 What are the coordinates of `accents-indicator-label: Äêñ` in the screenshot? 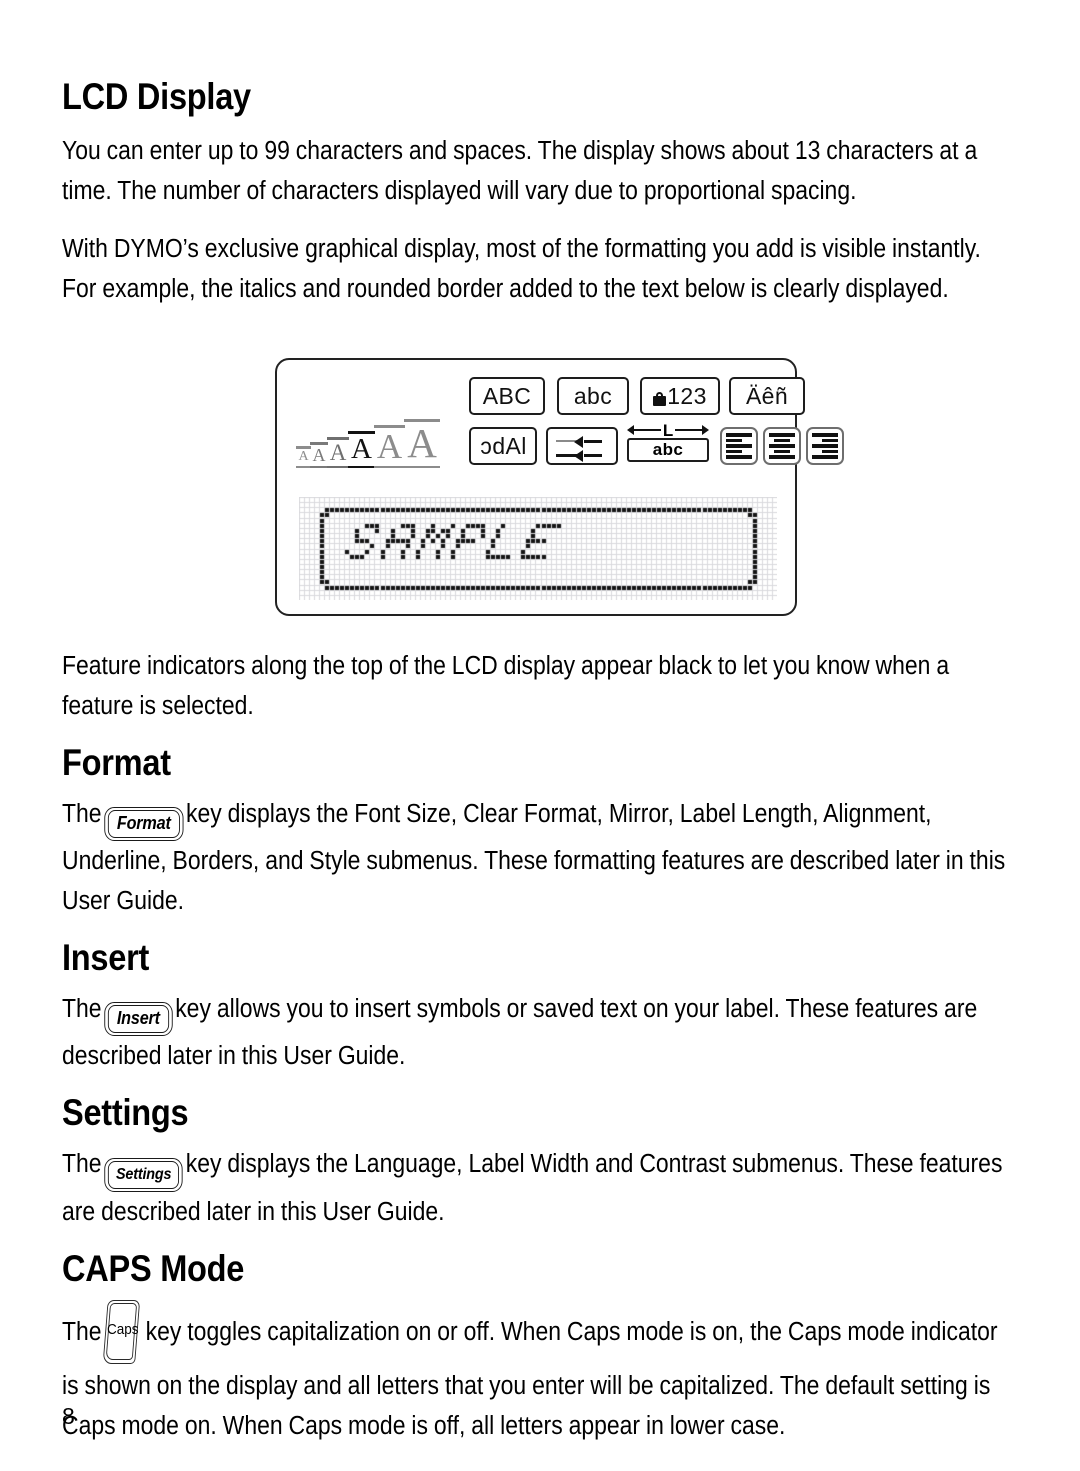 It's located at (767, 395).